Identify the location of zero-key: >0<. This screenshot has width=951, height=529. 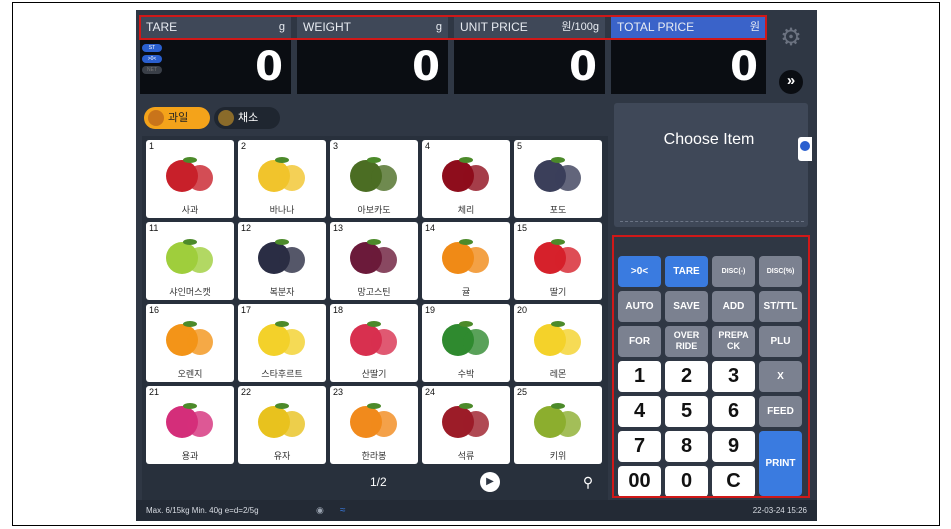
(639, 271).